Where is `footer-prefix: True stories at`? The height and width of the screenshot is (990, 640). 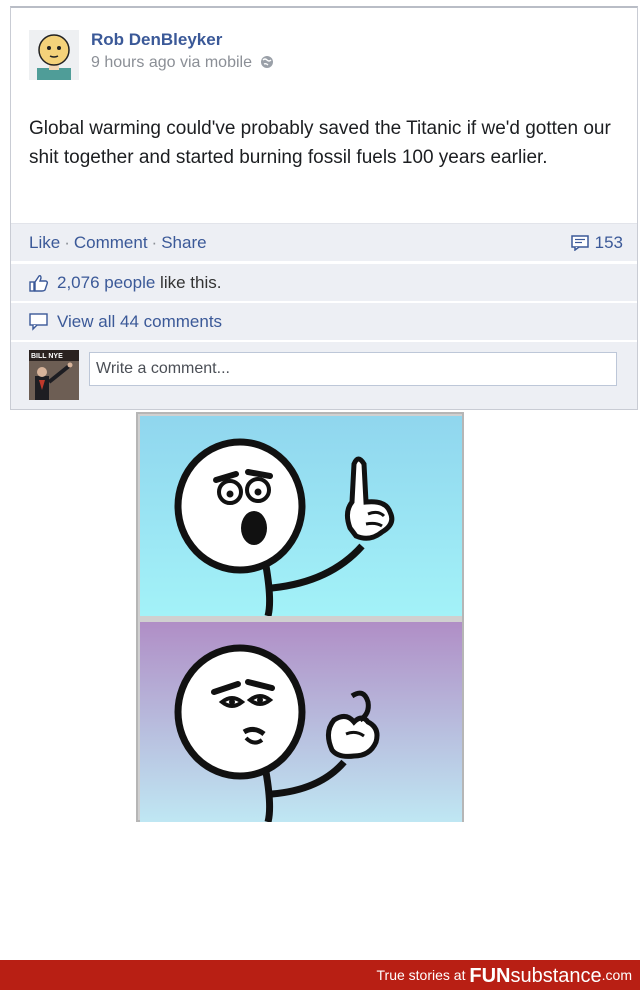
footer-prefix: True stories at is located at coordinates (423, 975).